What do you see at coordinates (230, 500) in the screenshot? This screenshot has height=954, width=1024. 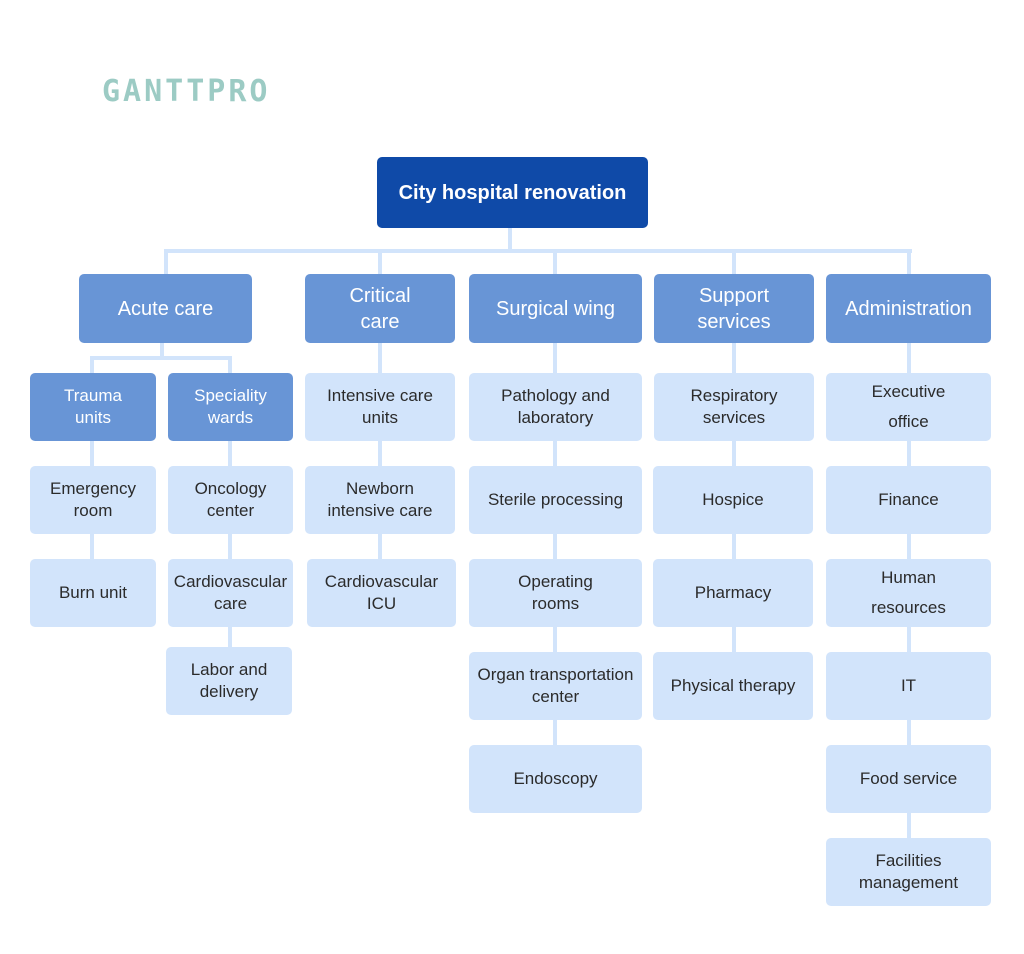 I see `leaf-oncology-center: Oncology center` at bounding box center [230, 500].